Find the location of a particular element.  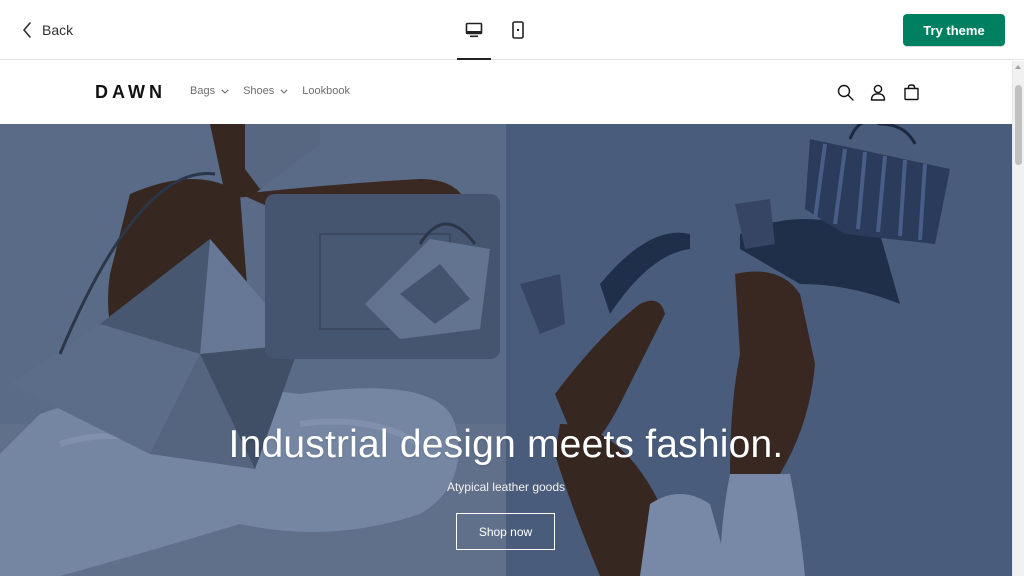

desktop-view-button is located at coordinates (474, 30).